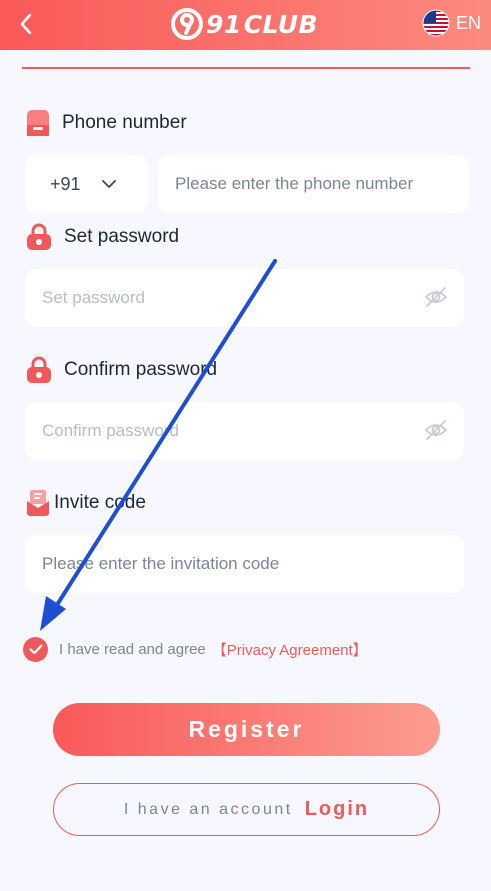  I want to click on language-label: EN, so click(468, 22).